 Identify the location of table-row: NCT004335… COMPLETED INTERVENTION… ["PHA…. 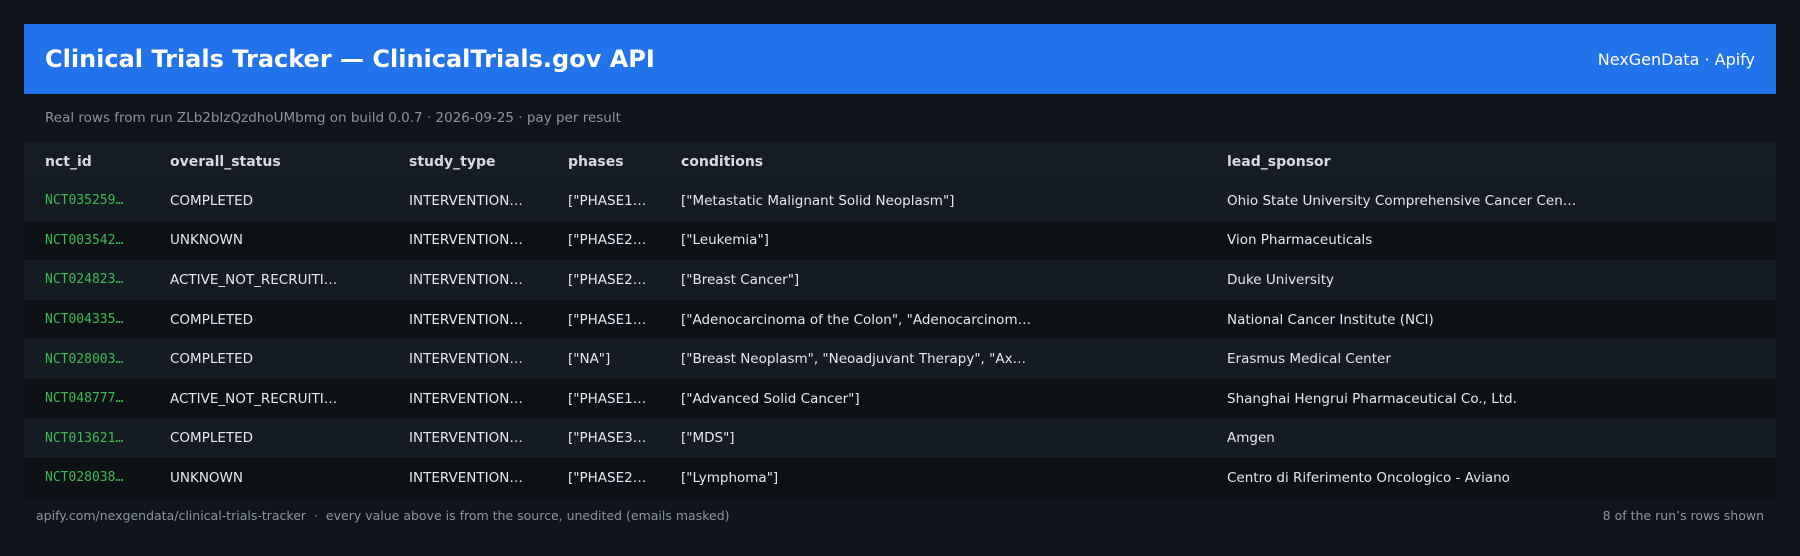
(900, 319).